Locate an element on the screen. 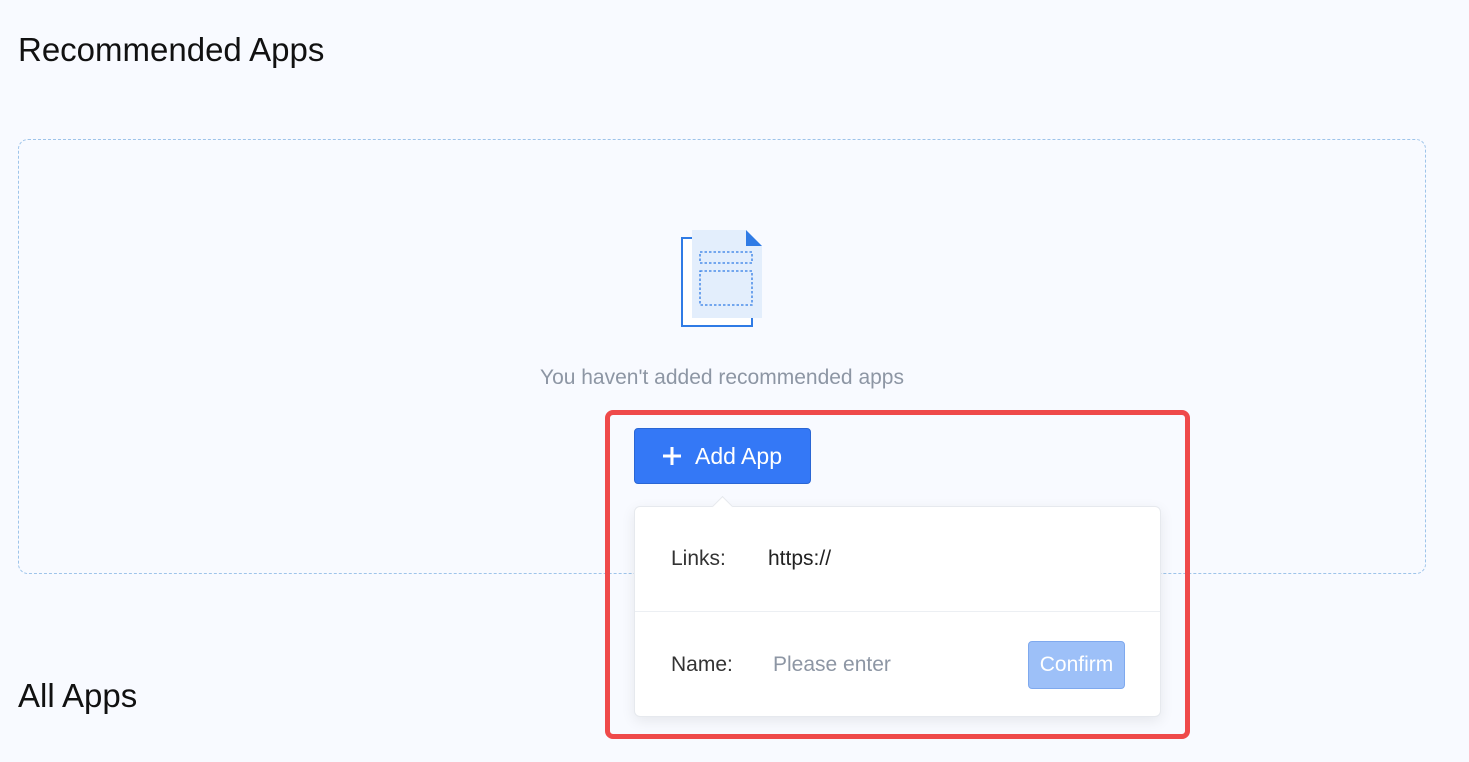  all-apps-title: All Apps is located at coordinates (78, 695).